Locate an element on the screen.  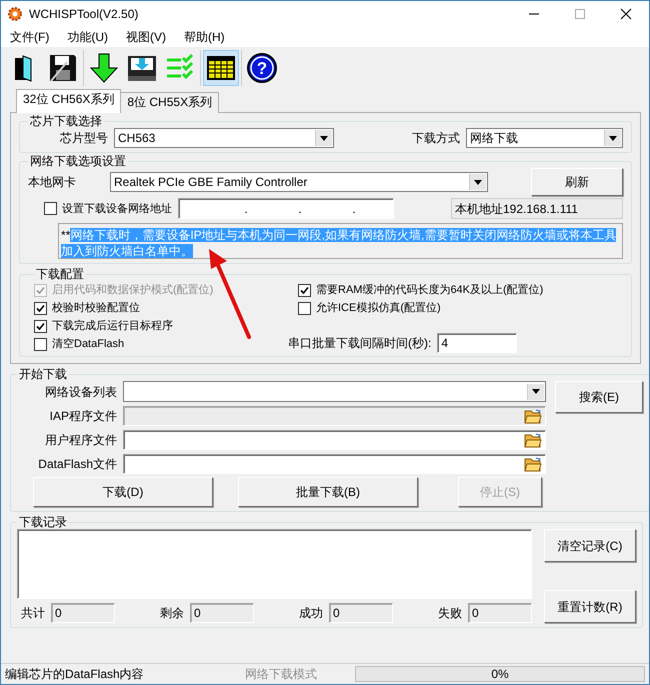
checkbox-label: 下载完成后运行目标程序 is located at coordinates (112, 326).